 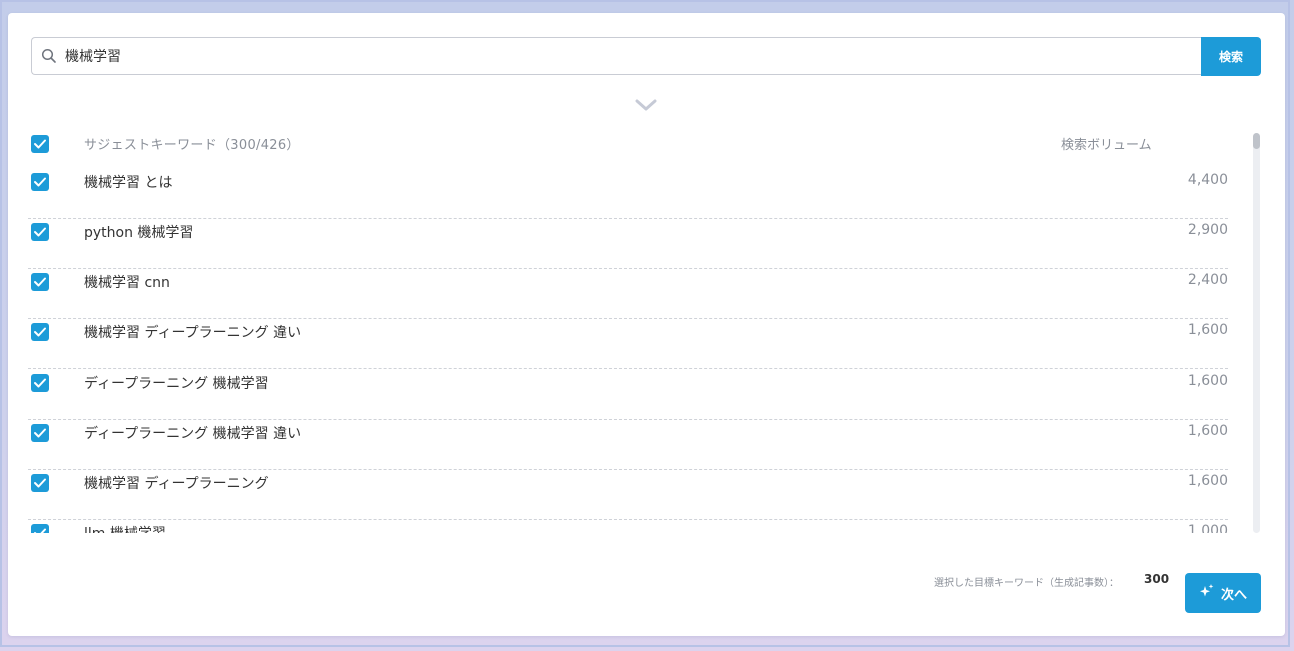 I want to click on chevron-down-icon, so click(x=646, y=104).